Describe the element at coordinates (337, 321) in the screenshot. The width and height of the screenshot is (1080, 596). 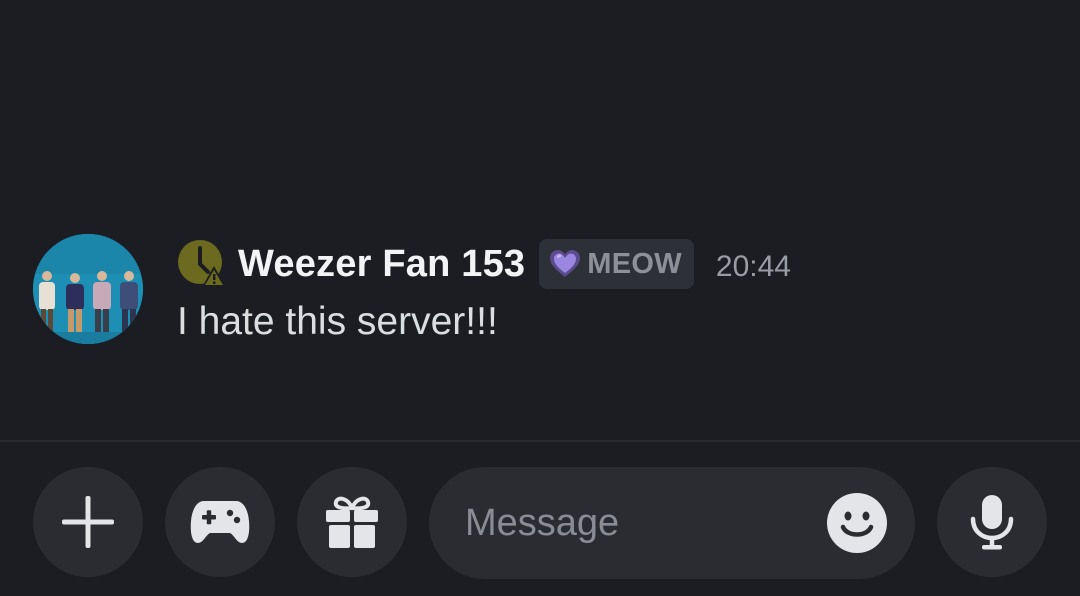
I see `message-content: I hate this server!!!` at that location.